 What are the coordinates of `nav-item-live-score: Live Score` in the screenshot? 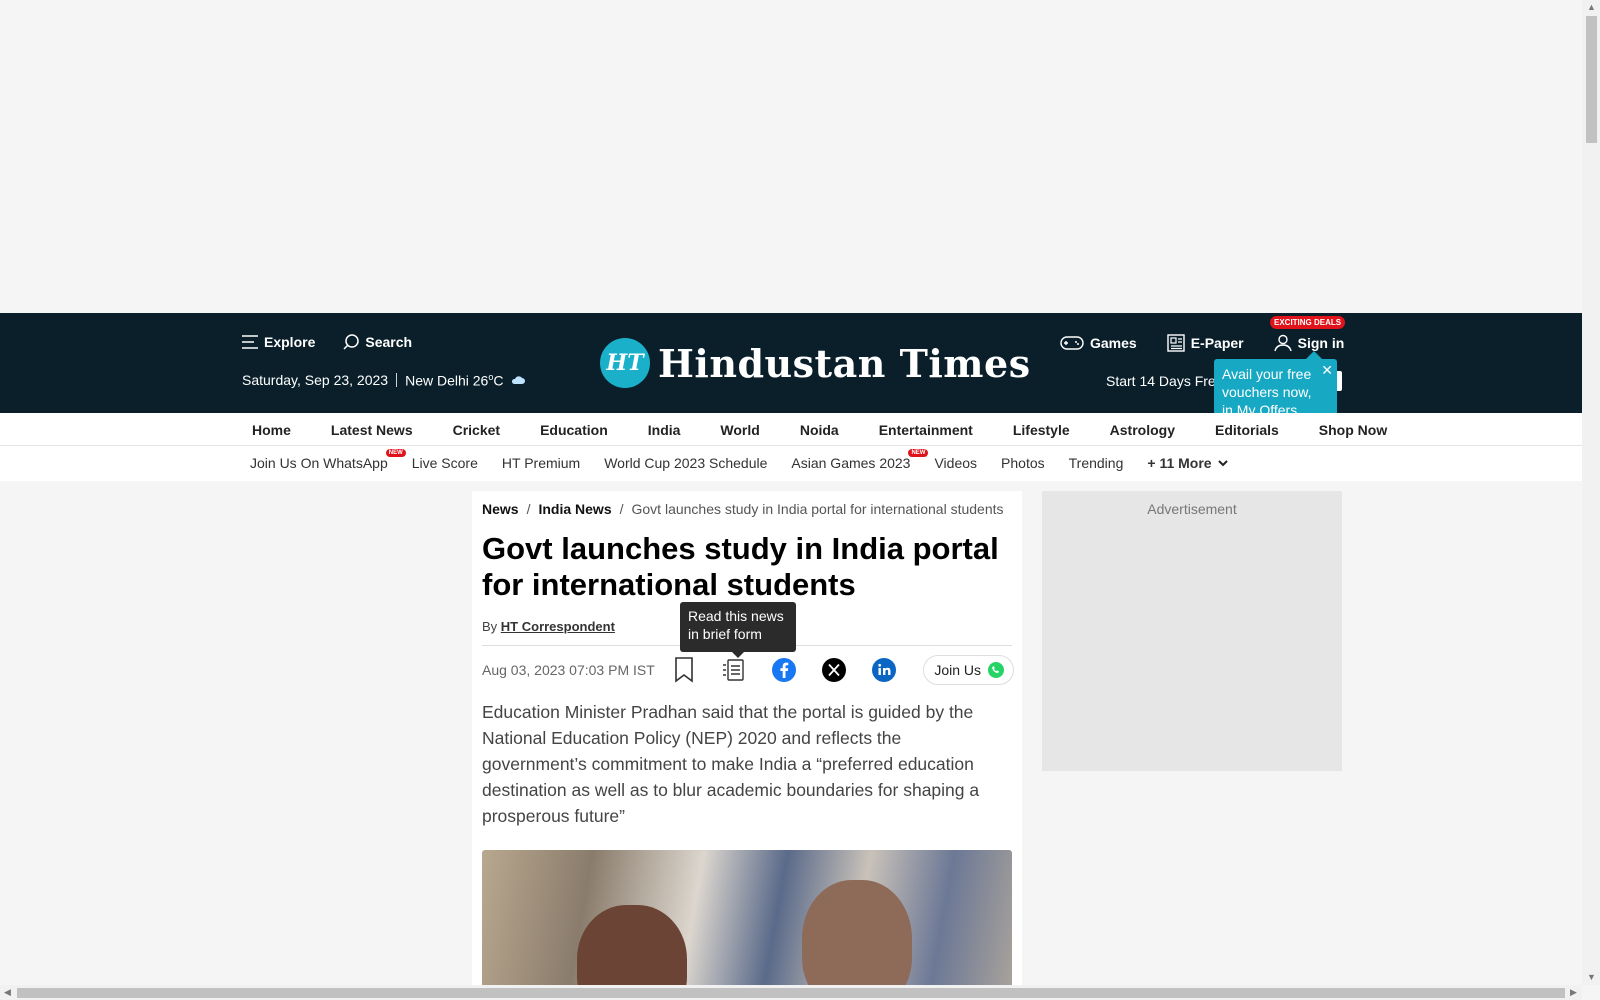 It's located at (445, 463).